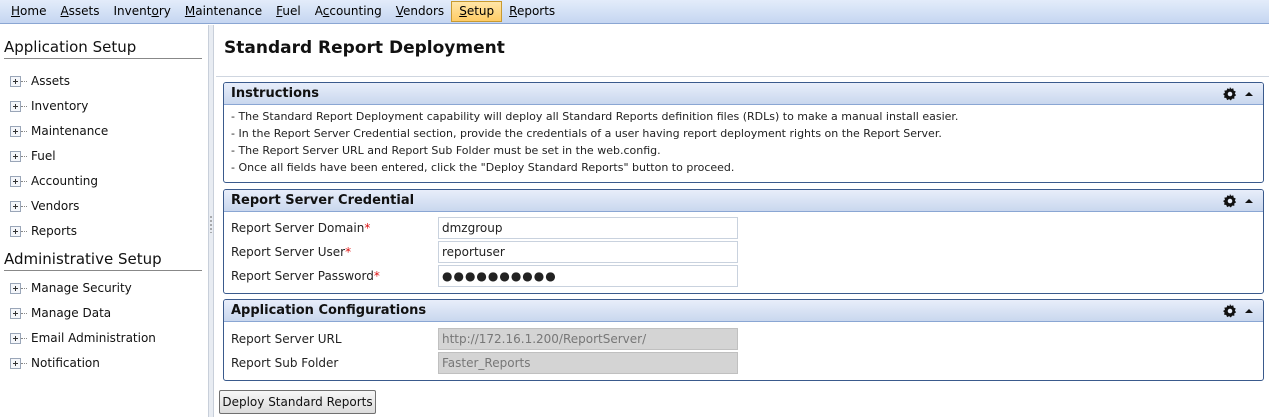 This screenshot has height=417, width=1269. What do you see at coordinates (477, 11) in the screenshot?
I see `menu-setup: Setup` at bounding box center [477, 11].